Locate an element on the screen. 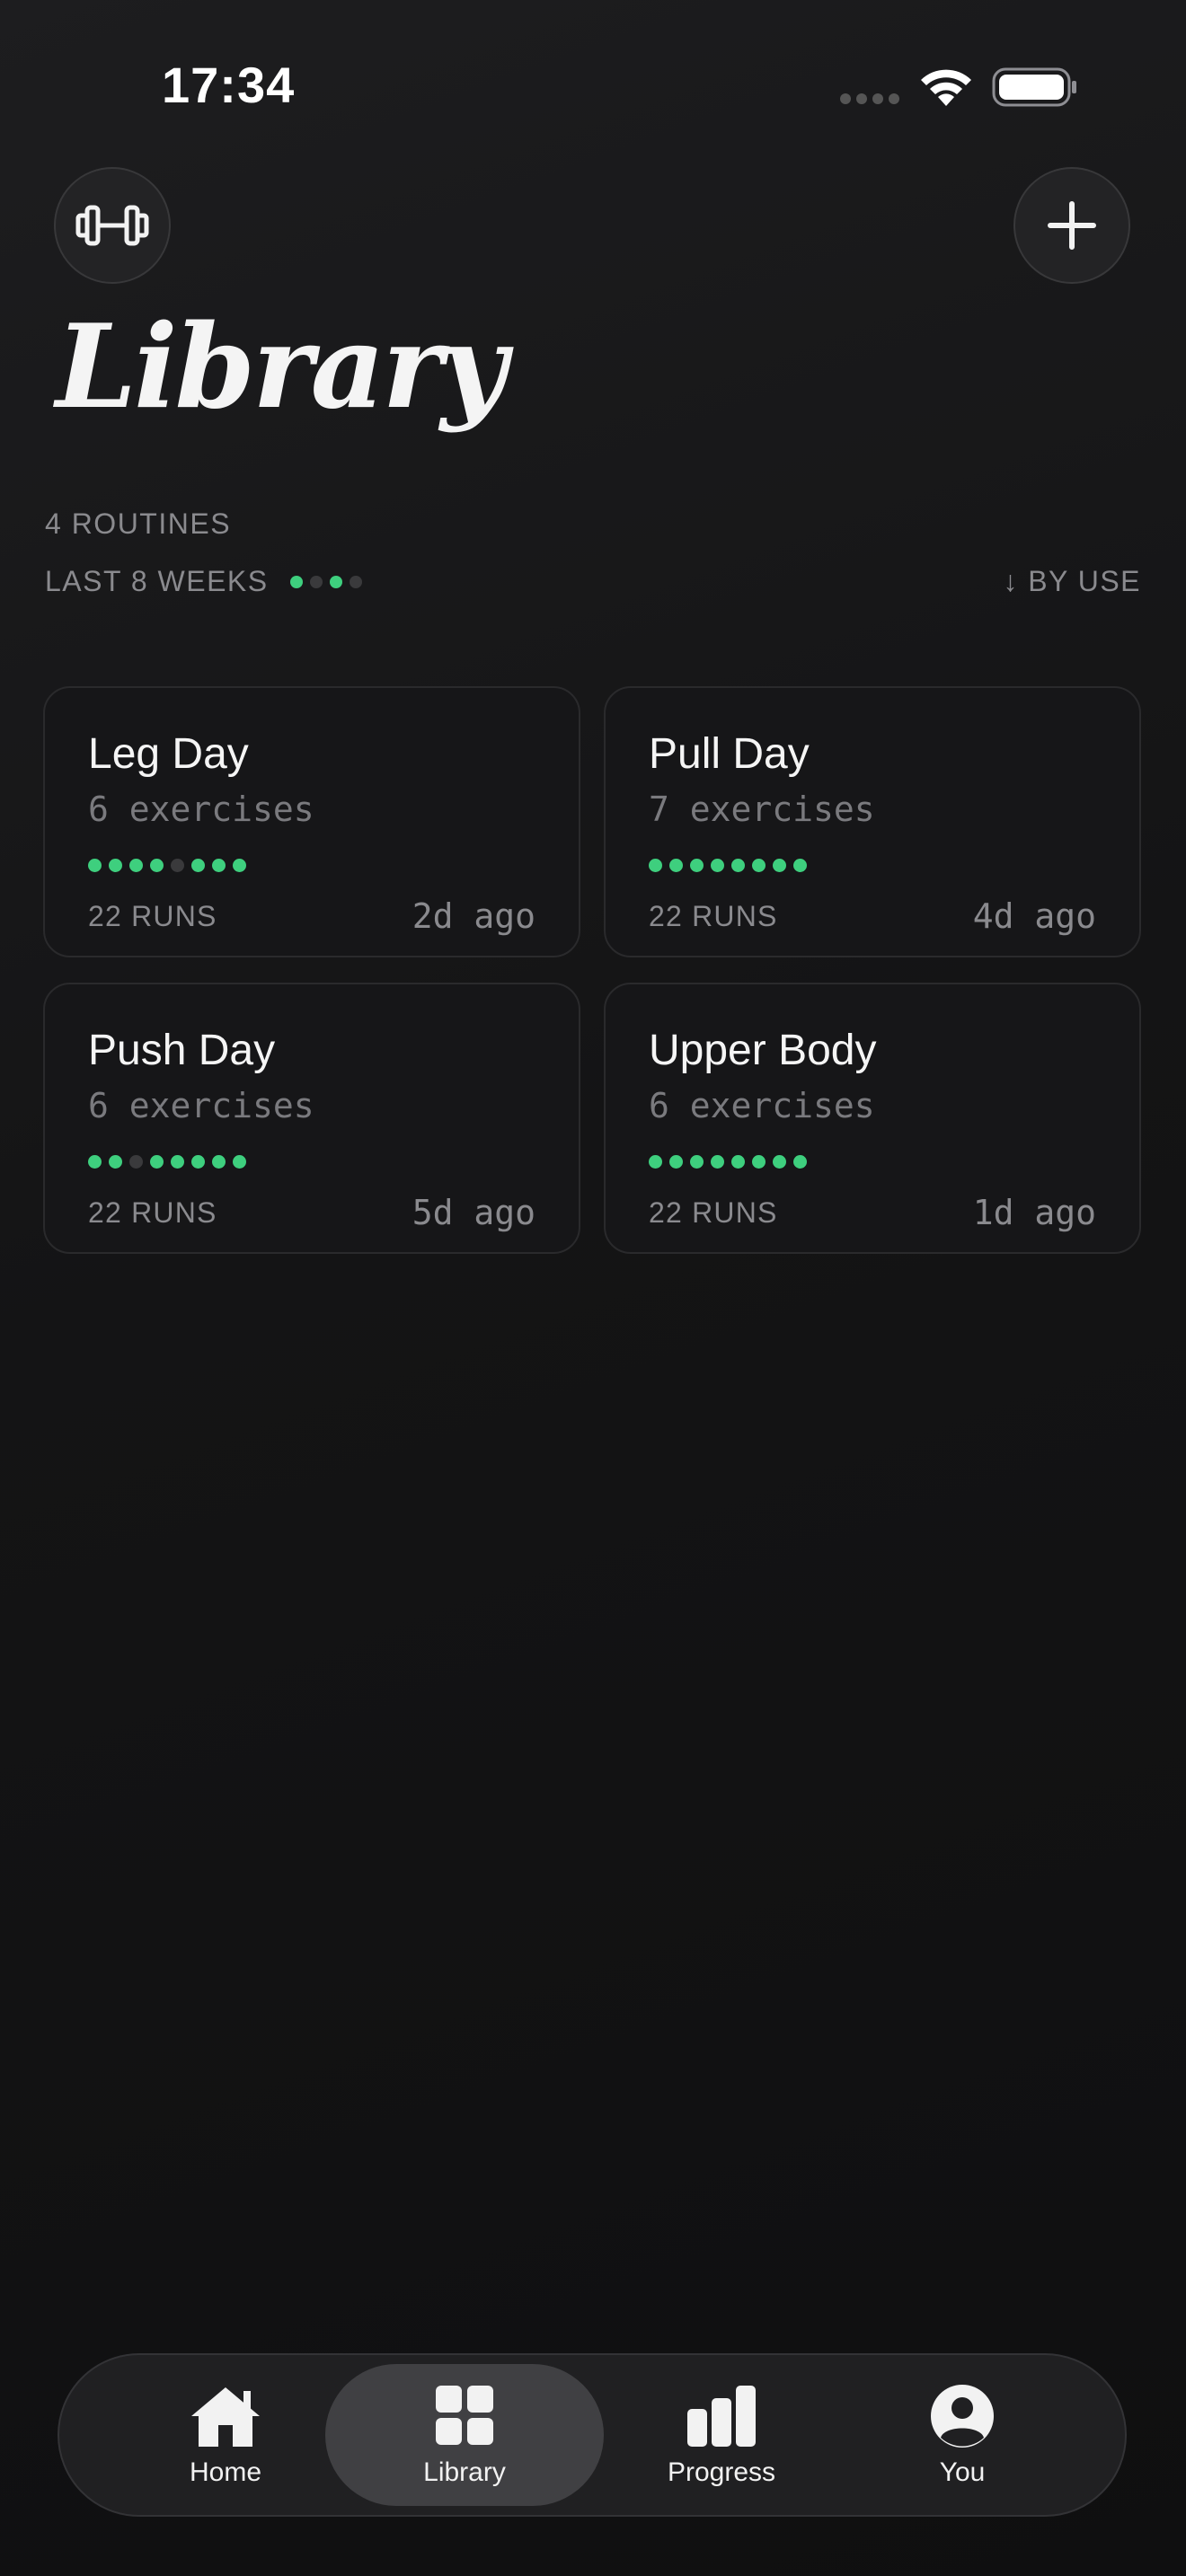  period-filter: LAST 8 WEEKS is located at coordinates (203, 581).